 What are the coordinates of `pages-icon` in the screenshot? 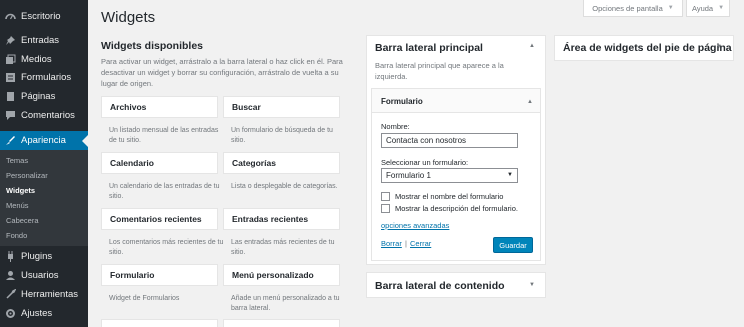 It's located at (10, 96).